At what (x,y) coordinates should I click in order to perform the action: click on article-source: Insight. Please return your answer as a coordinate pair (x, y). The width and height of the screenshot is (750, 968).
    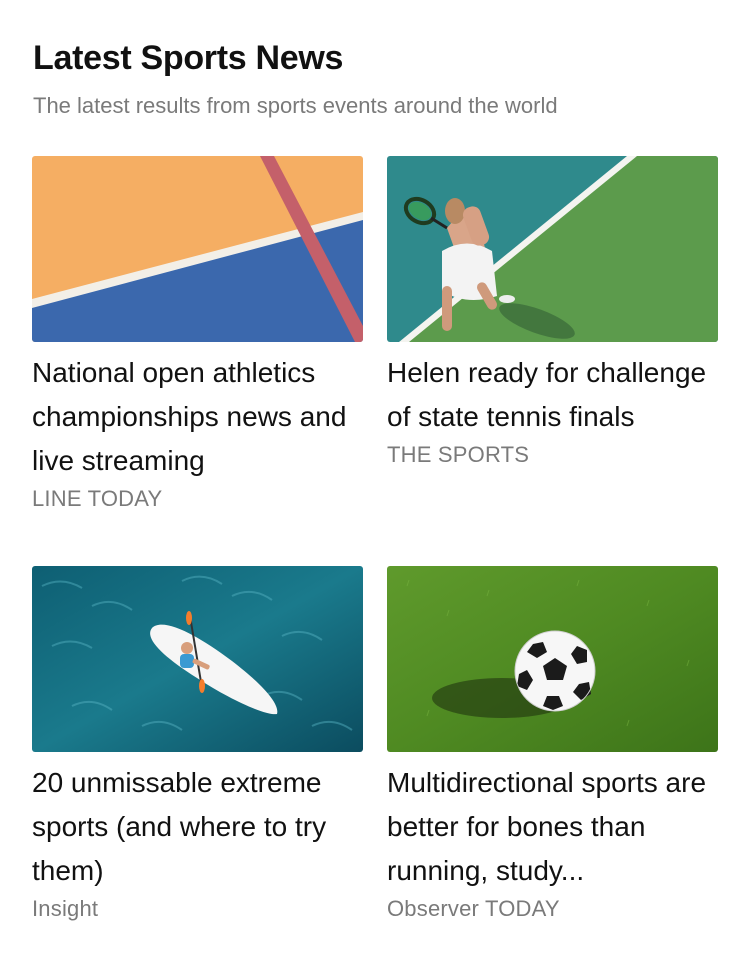
    Looking at the image, I should click on (65, 908).